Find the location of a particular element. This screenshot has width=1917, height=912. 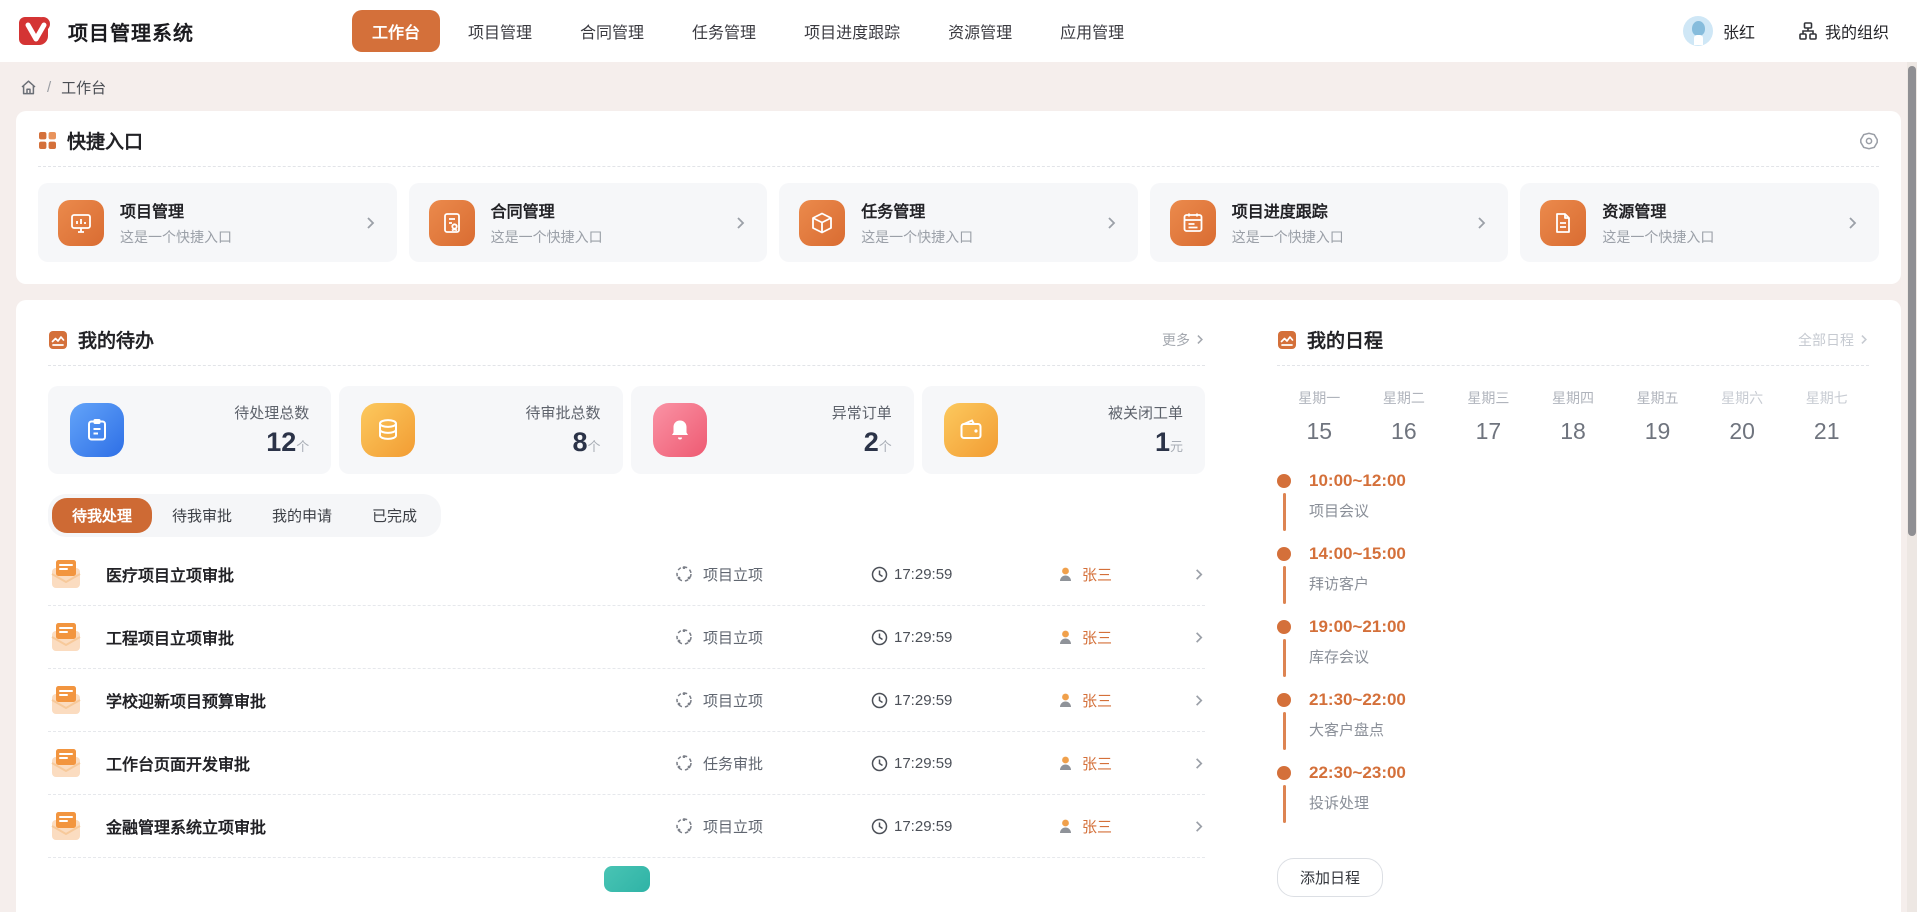

schedule-event: 19:00~21:00 库存会议 is located at coordinates (1573, 647).